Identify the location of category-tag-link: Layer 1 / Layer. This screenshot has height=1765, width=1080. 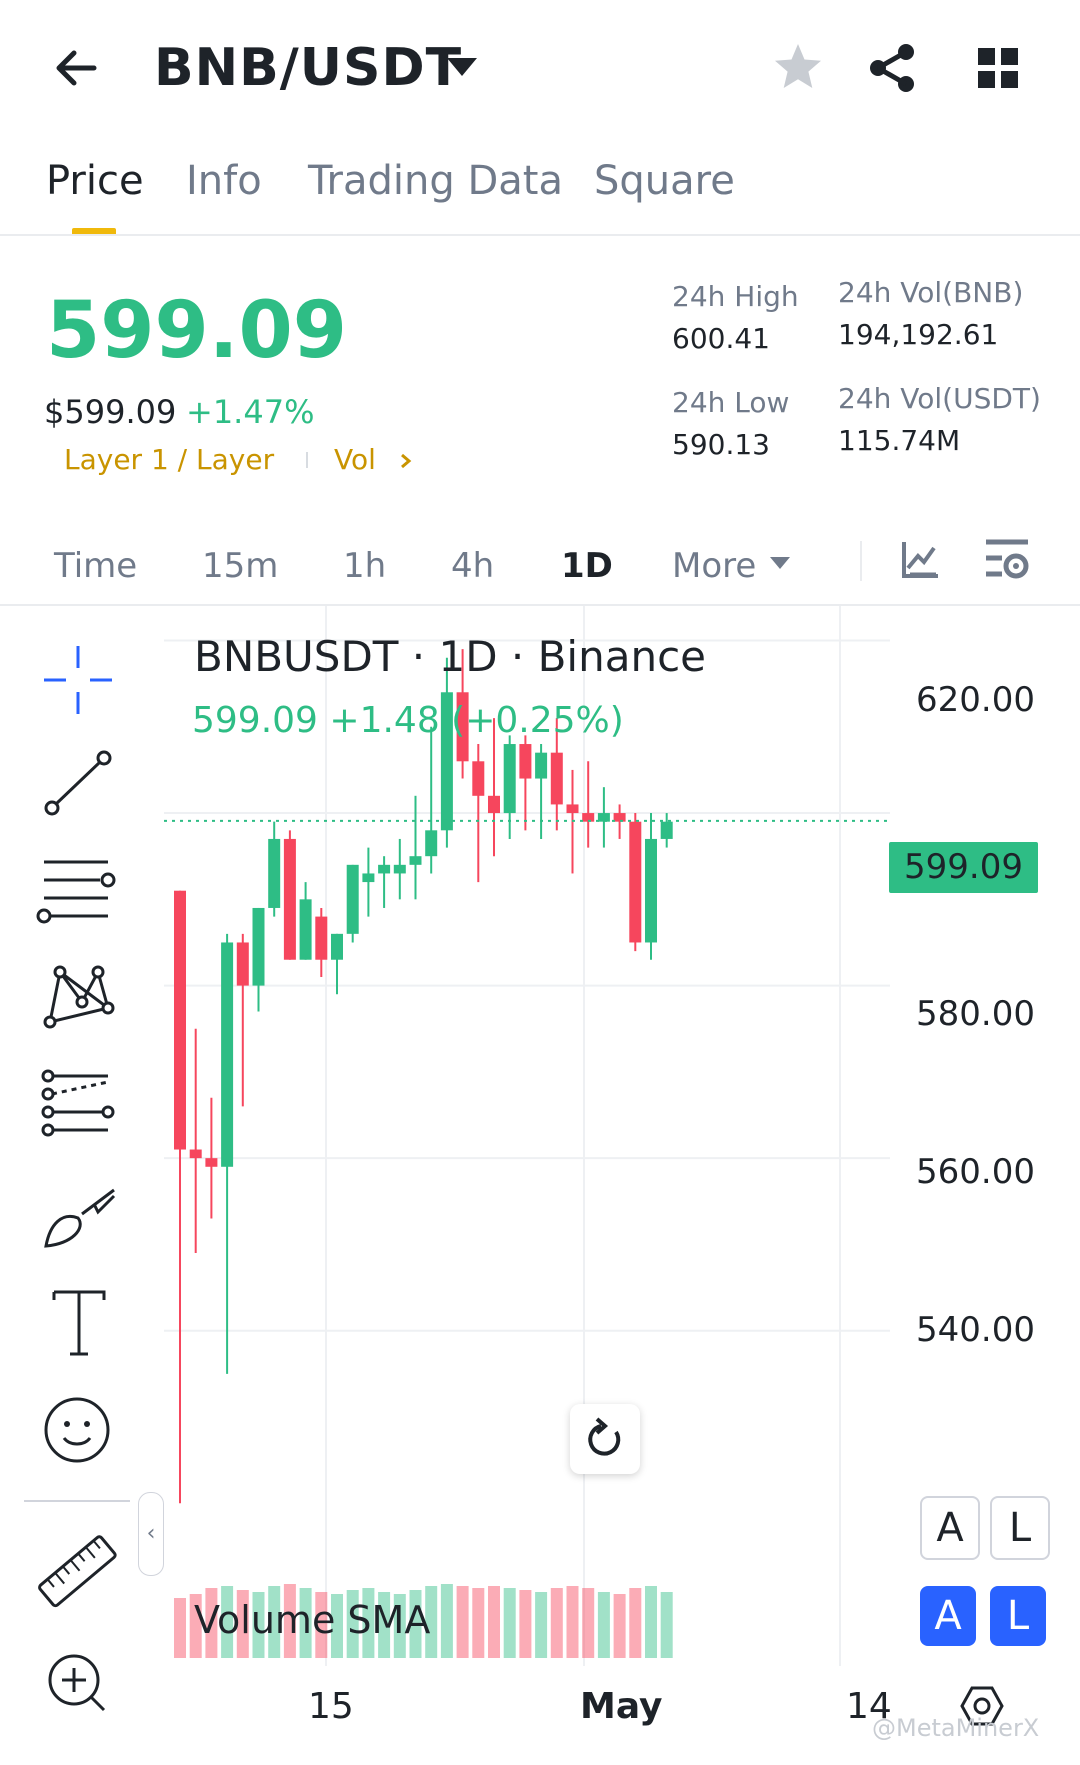
(169, 459).